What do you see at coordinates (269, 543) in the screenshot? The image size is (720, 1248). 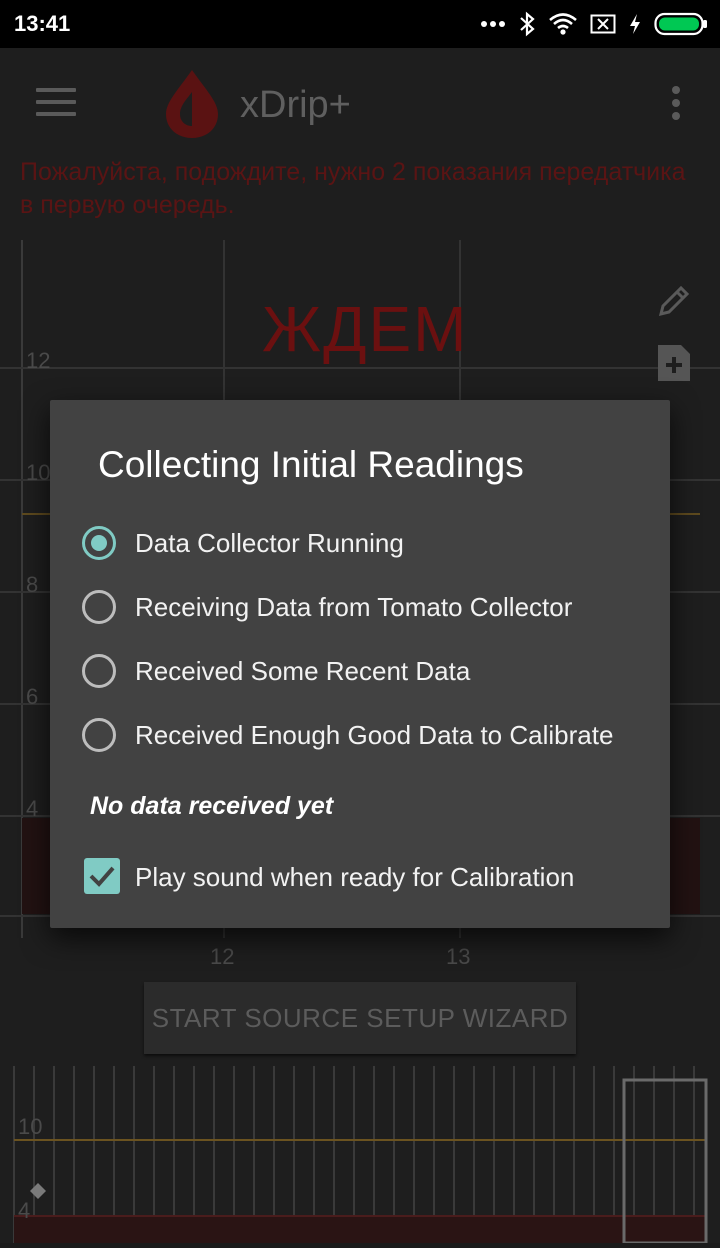 I see `option-label: Data Collector Running` at bounding box center [269, 543].